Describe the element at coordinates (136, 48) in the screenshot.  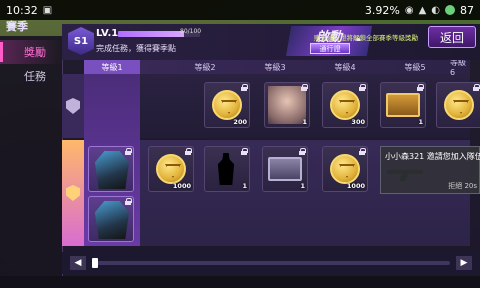
I see `task-hint: 完成任務，獲得賽季點` at that location.